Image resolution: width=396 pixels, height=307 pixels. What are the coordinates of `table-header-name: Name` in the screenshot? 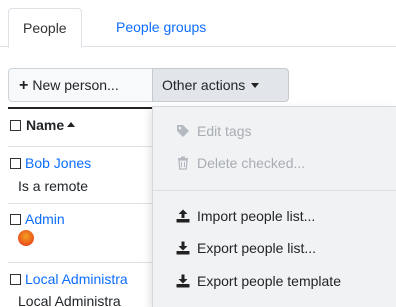 It's located at (43, 125).